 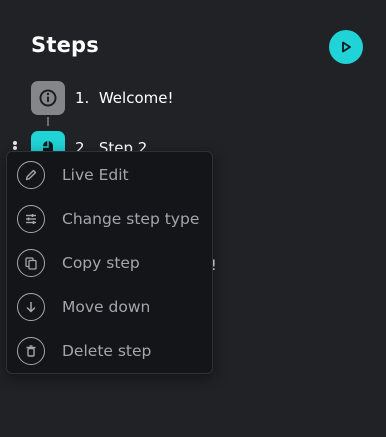 I want to click on menu-item-label: Change step type, so click(x=131, y=219).